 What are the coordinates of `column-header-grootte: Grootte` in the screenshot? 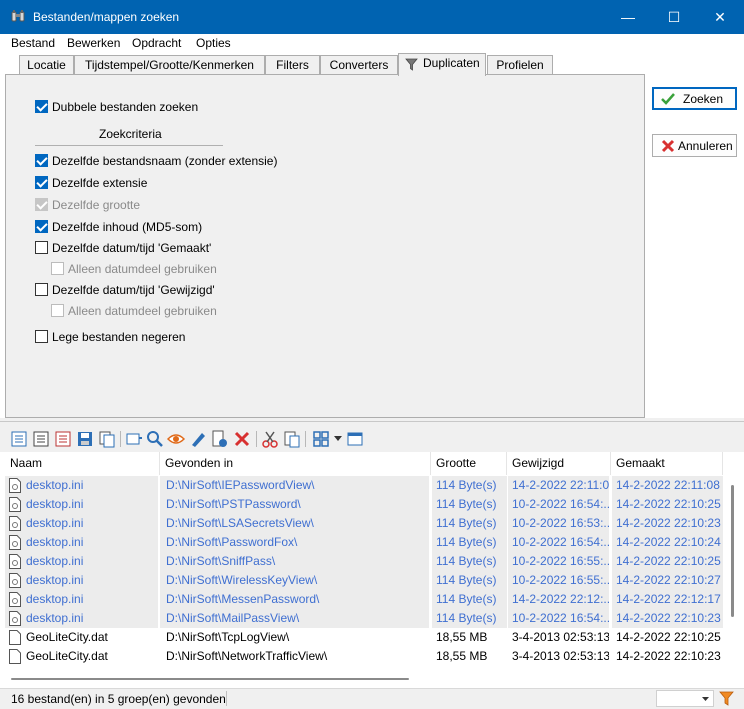 It's located at (469, 463).